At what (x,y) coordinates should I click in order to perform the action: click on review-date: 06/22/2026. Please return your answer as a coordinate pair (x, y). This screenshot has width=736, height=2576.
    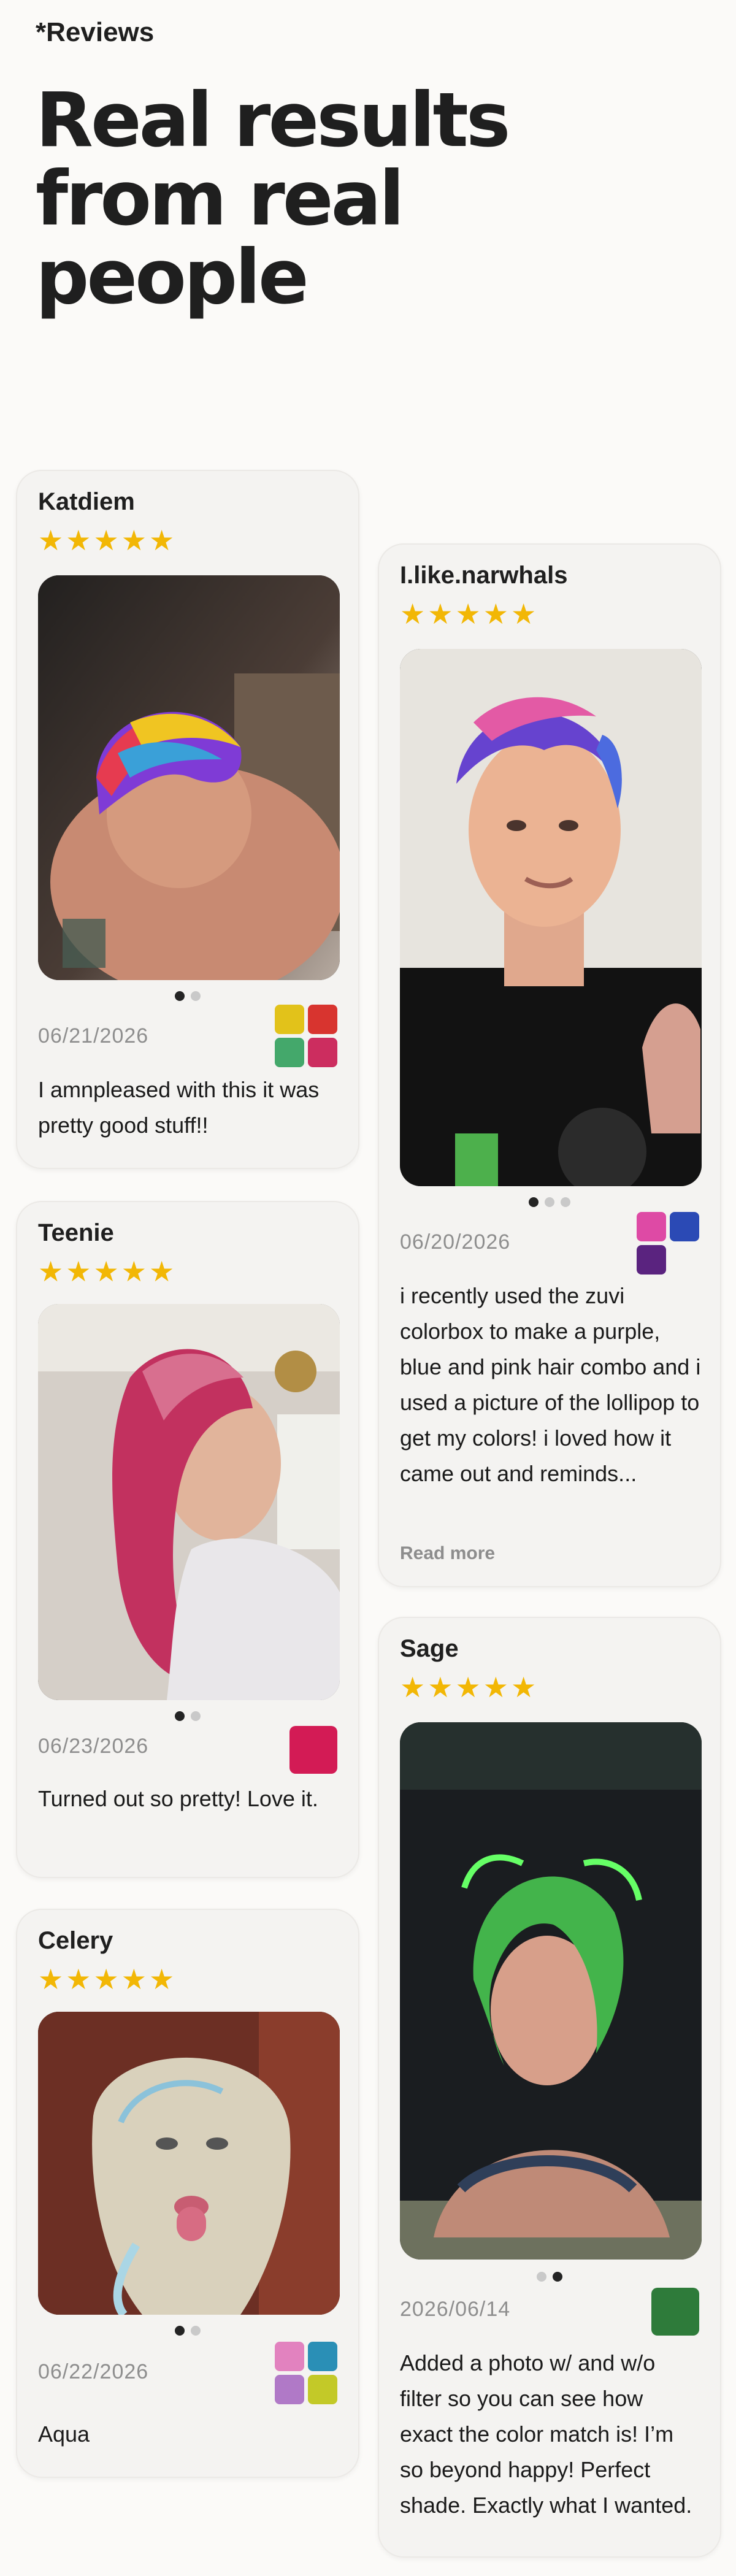
    Looking at the image, I should click on (93, 2371).